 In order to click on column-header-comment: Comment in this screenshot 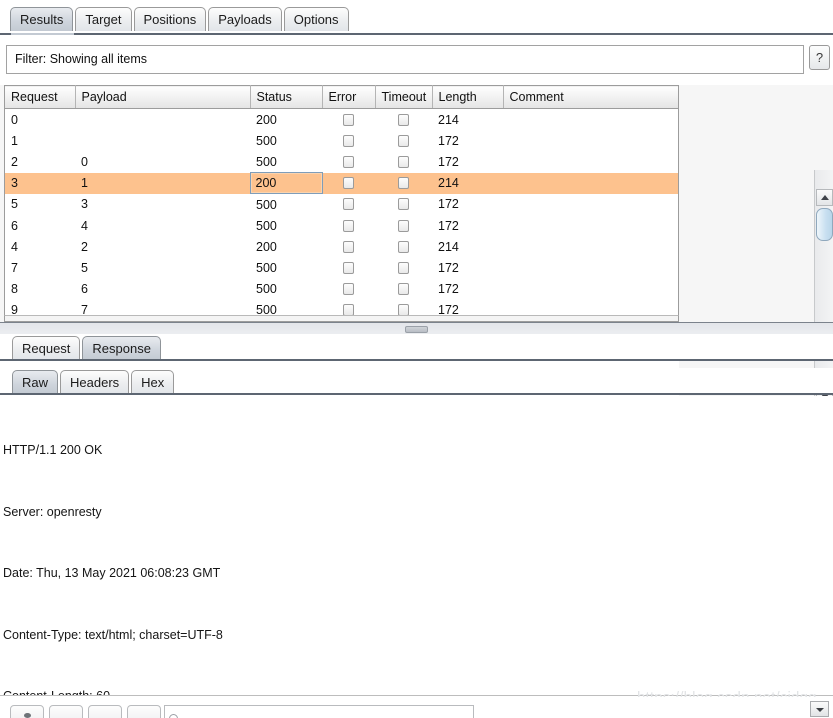, I will do `click(590, 97)`.